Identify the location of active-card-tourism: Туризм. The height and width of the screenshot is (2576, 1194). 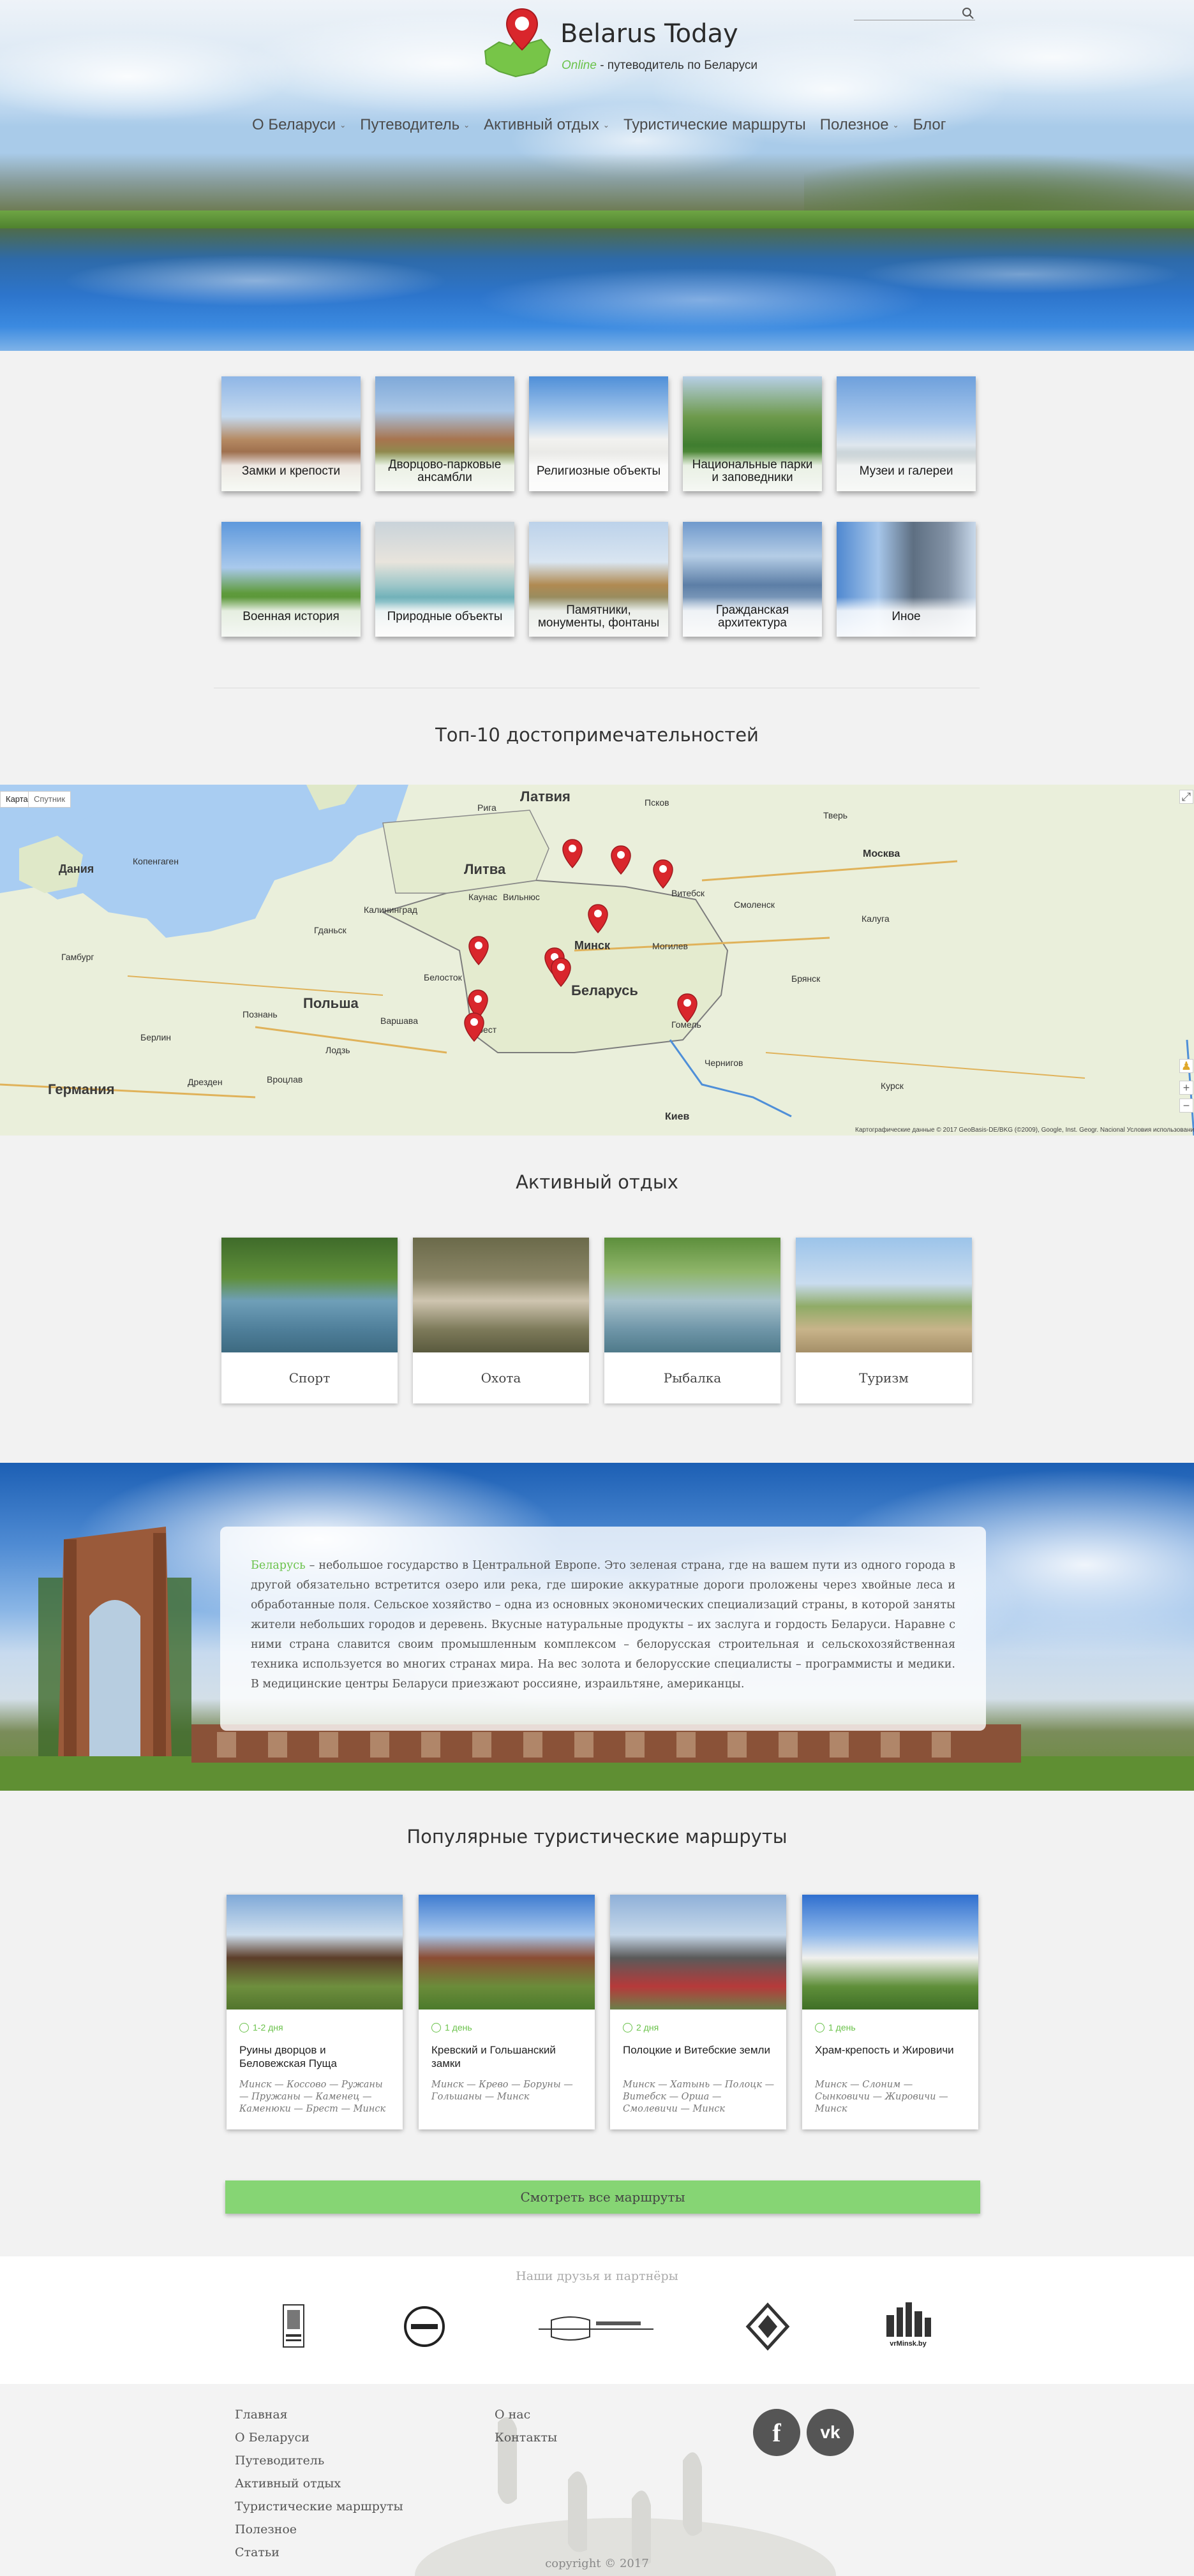
(884, 1320).